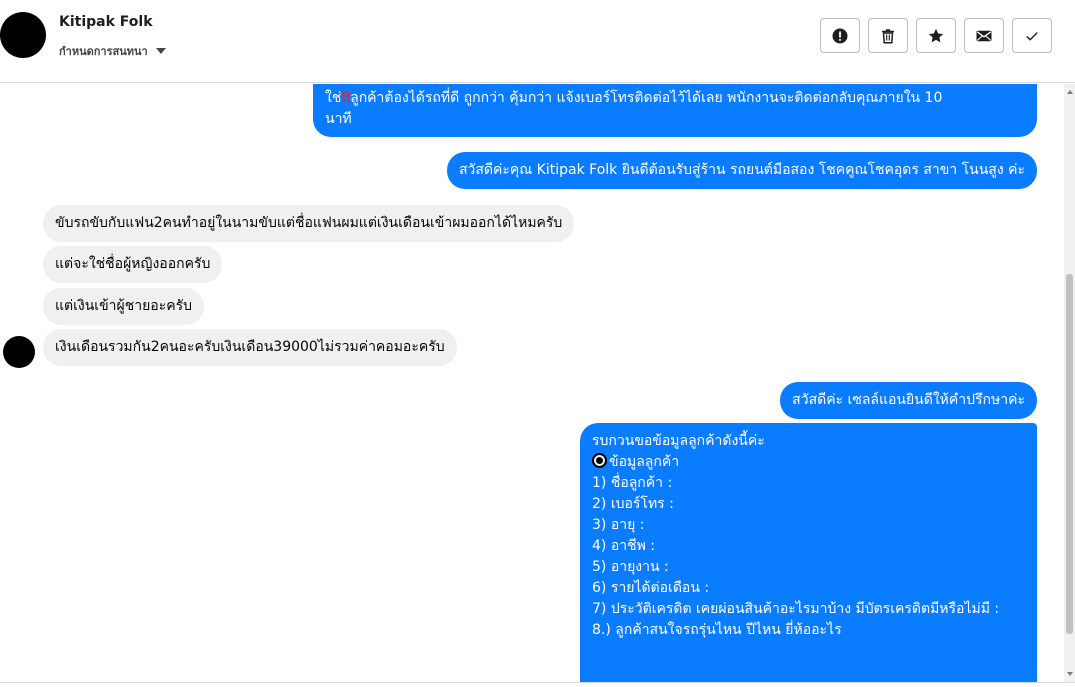 This screenshot has height=687, width=1075. I want to click on assign-conversation-dropdown: กำหนดการสนทนา, so click(112, 51).